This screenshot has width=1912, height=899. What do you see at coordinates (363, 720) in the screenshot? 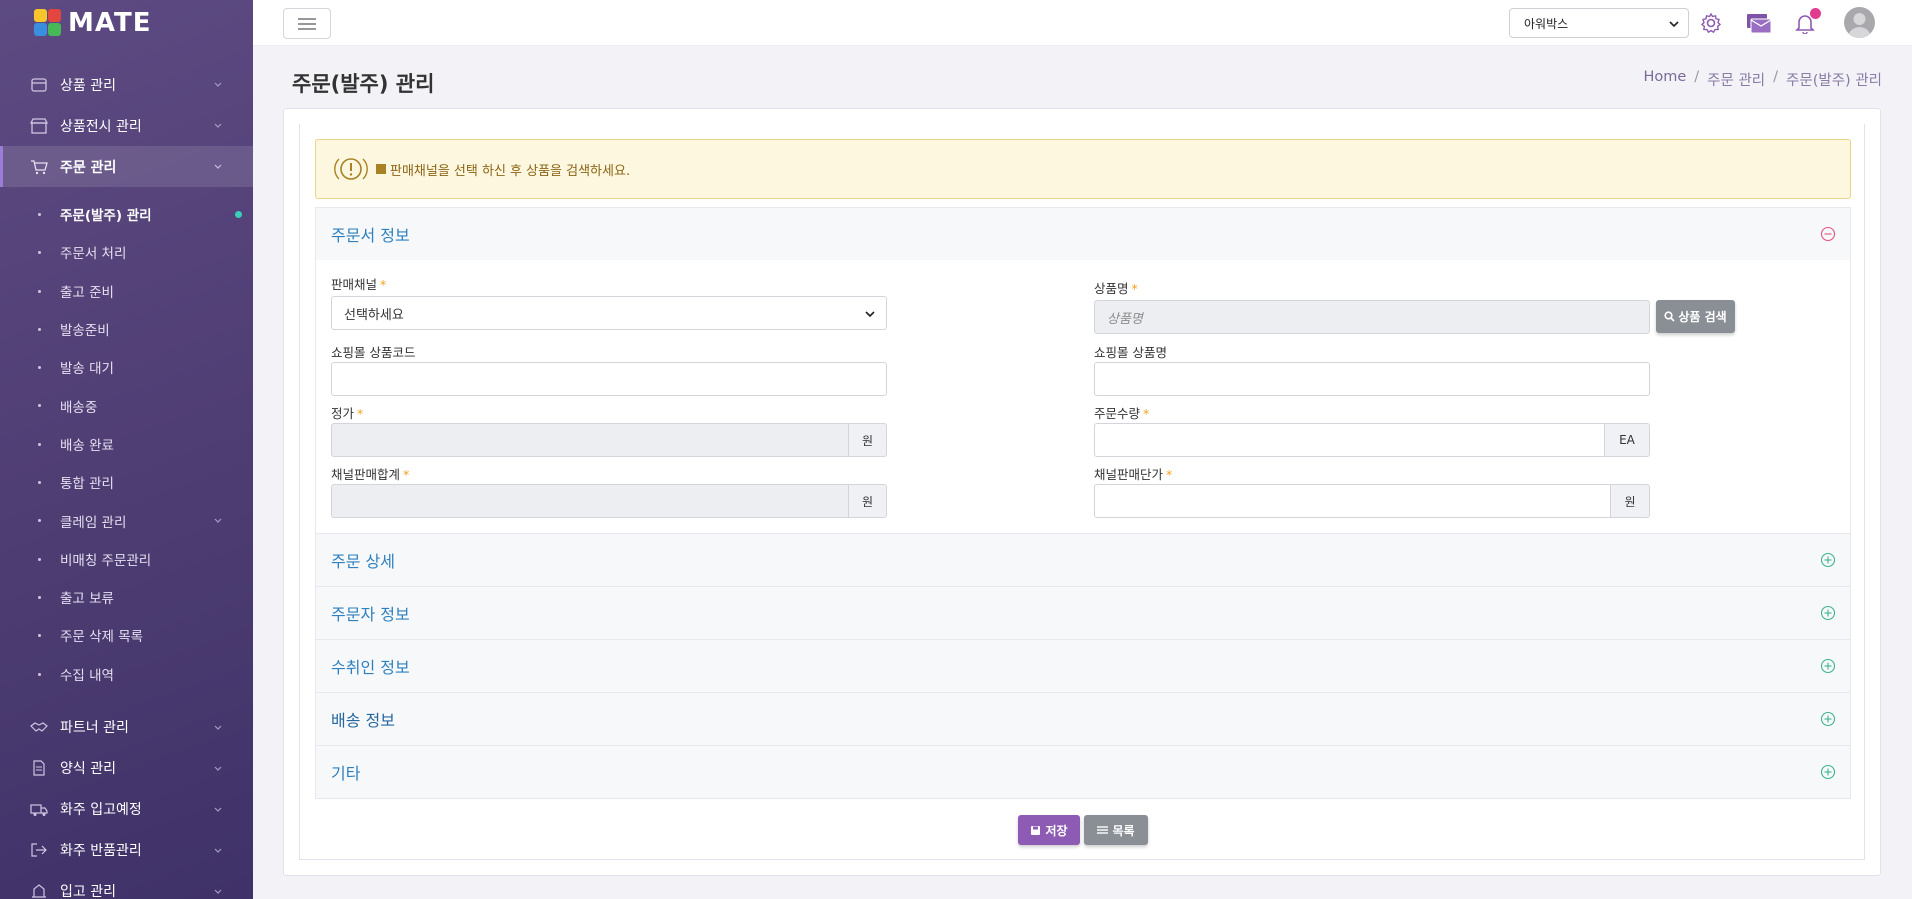
I see `panel-title: 배송 정보` at bounding box center [363, 720].